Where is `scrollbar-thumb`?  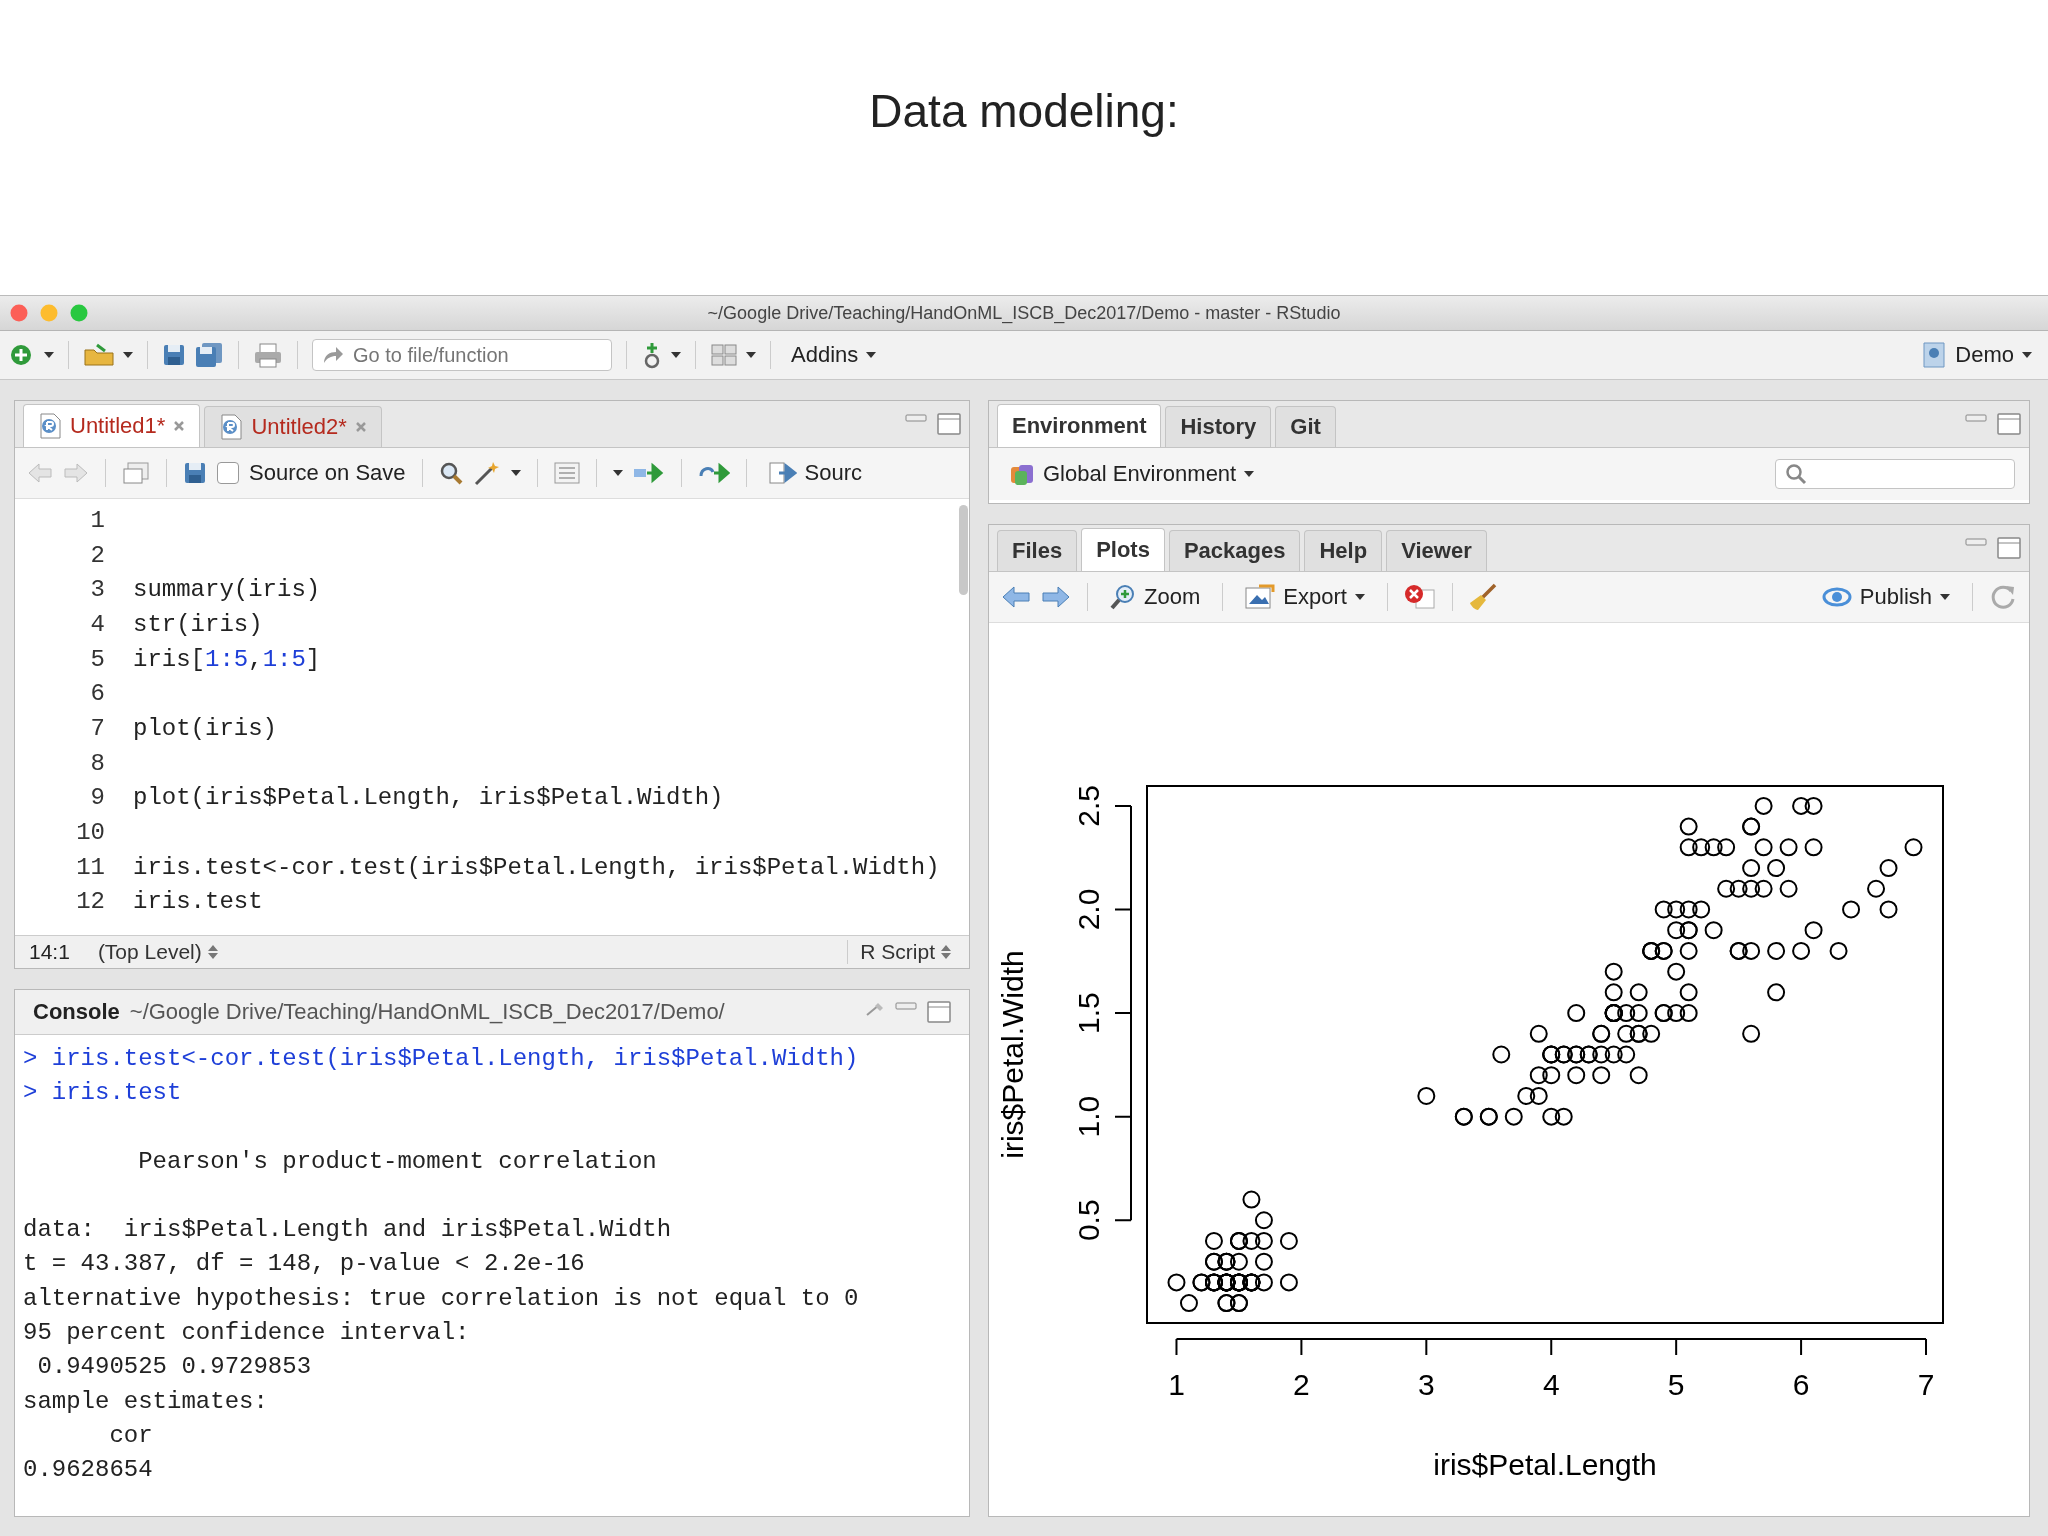 scrollbar-thumb is located at coordinates (963, 550).